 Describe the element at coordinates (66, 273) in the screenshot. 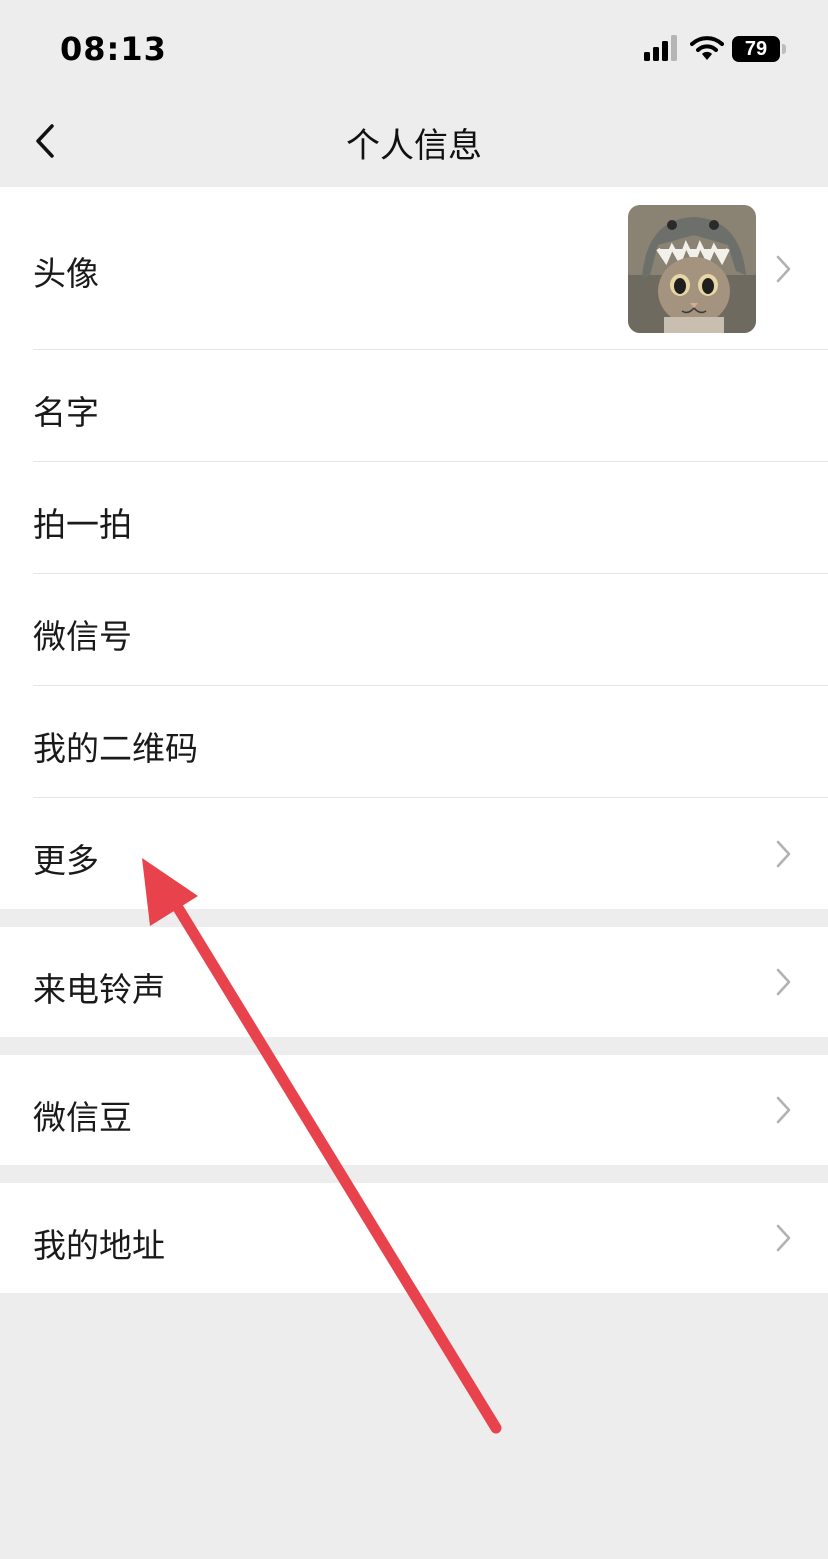

I see `row-label: 头像` at that location.